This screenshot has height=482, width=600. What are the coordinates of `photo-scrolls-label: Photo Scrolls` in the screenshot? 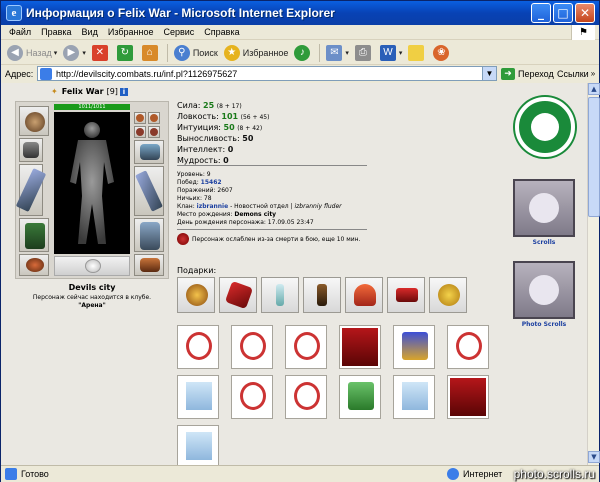 It's located at (544, 324).